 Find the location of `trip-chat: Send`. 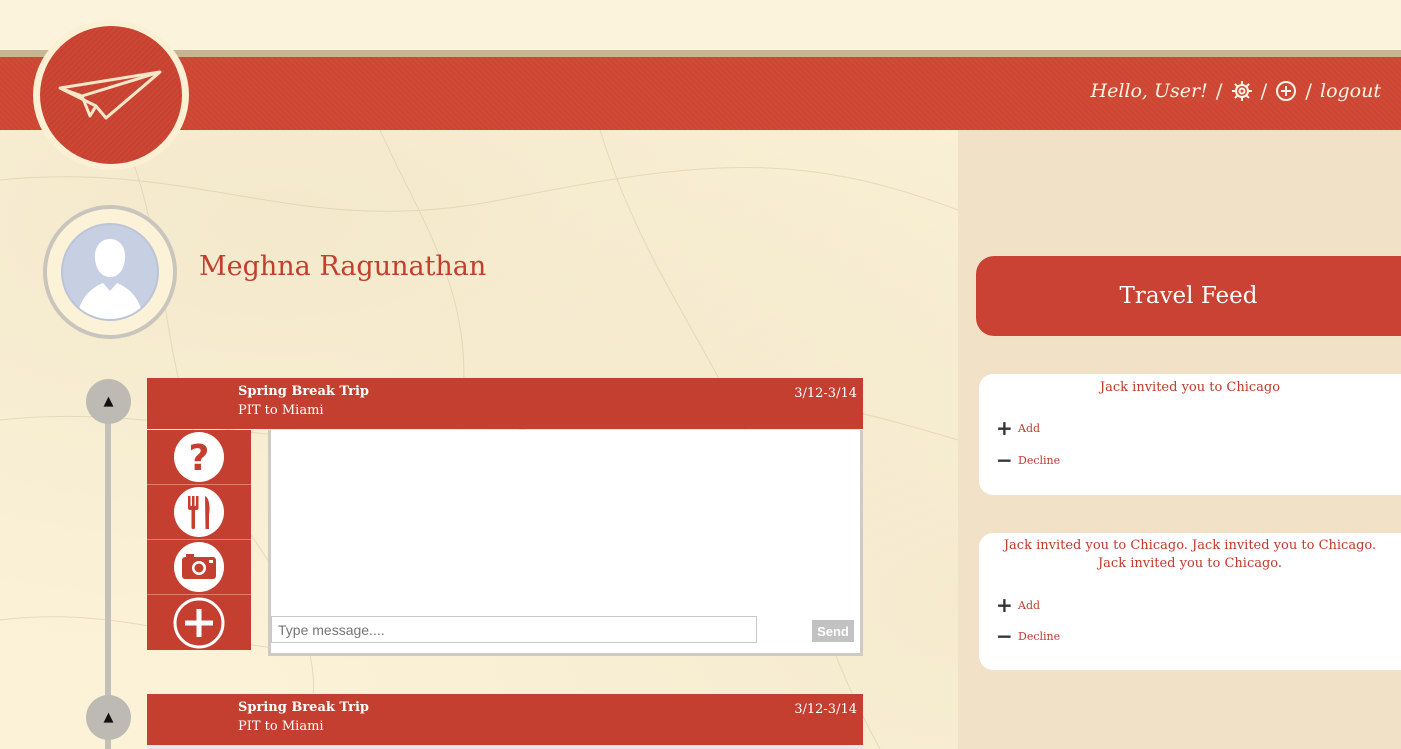

trip-chat: Send is located at coordinates (565, 543).